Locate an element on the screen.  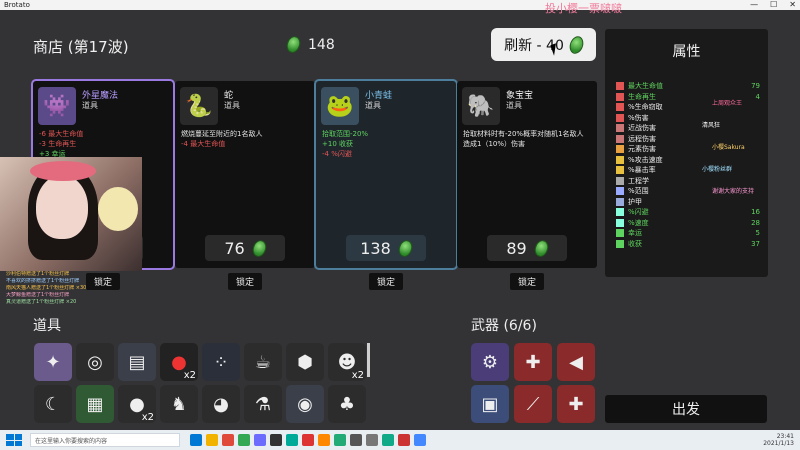
stat-label: 护甲 is located at coordinates (635, 201).